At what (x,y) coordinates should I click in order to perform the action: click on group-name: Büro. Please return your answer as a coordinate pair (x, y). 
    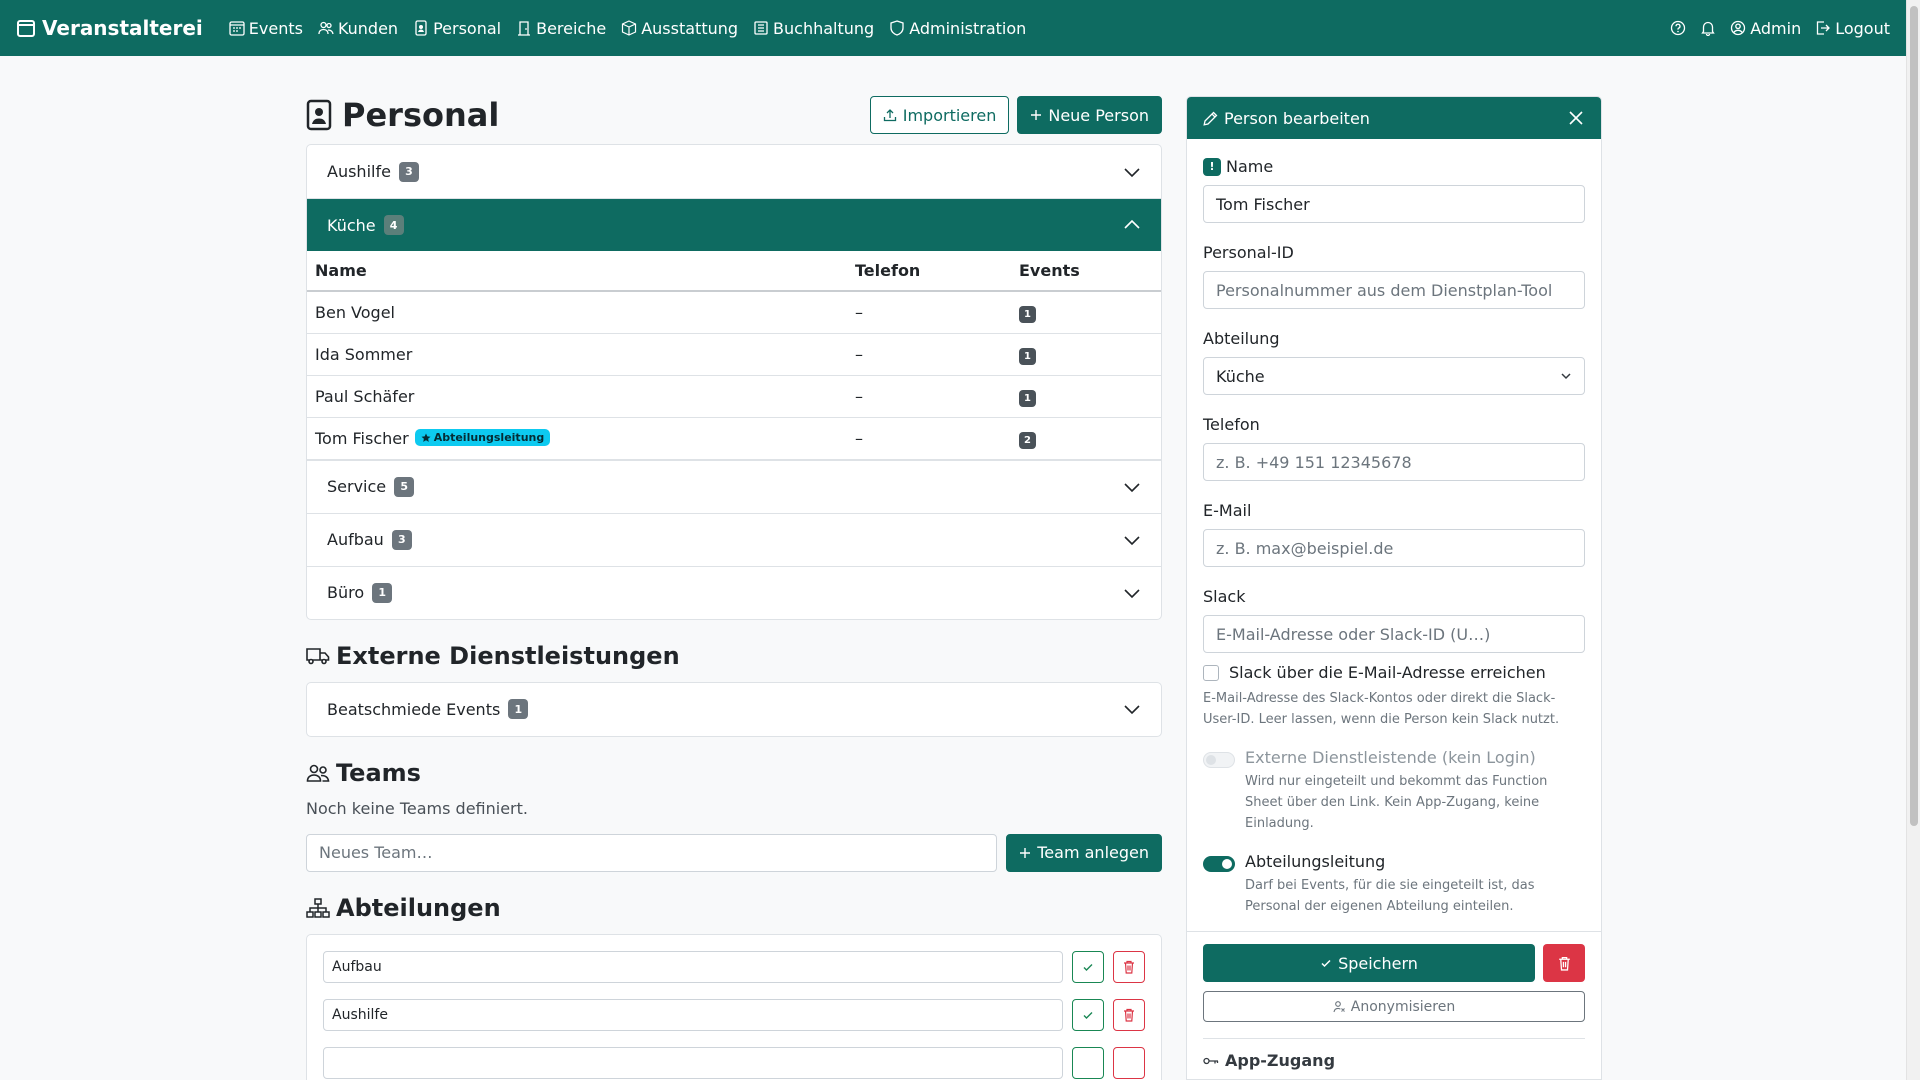
    Looking at the image, I should click on (346, 592).